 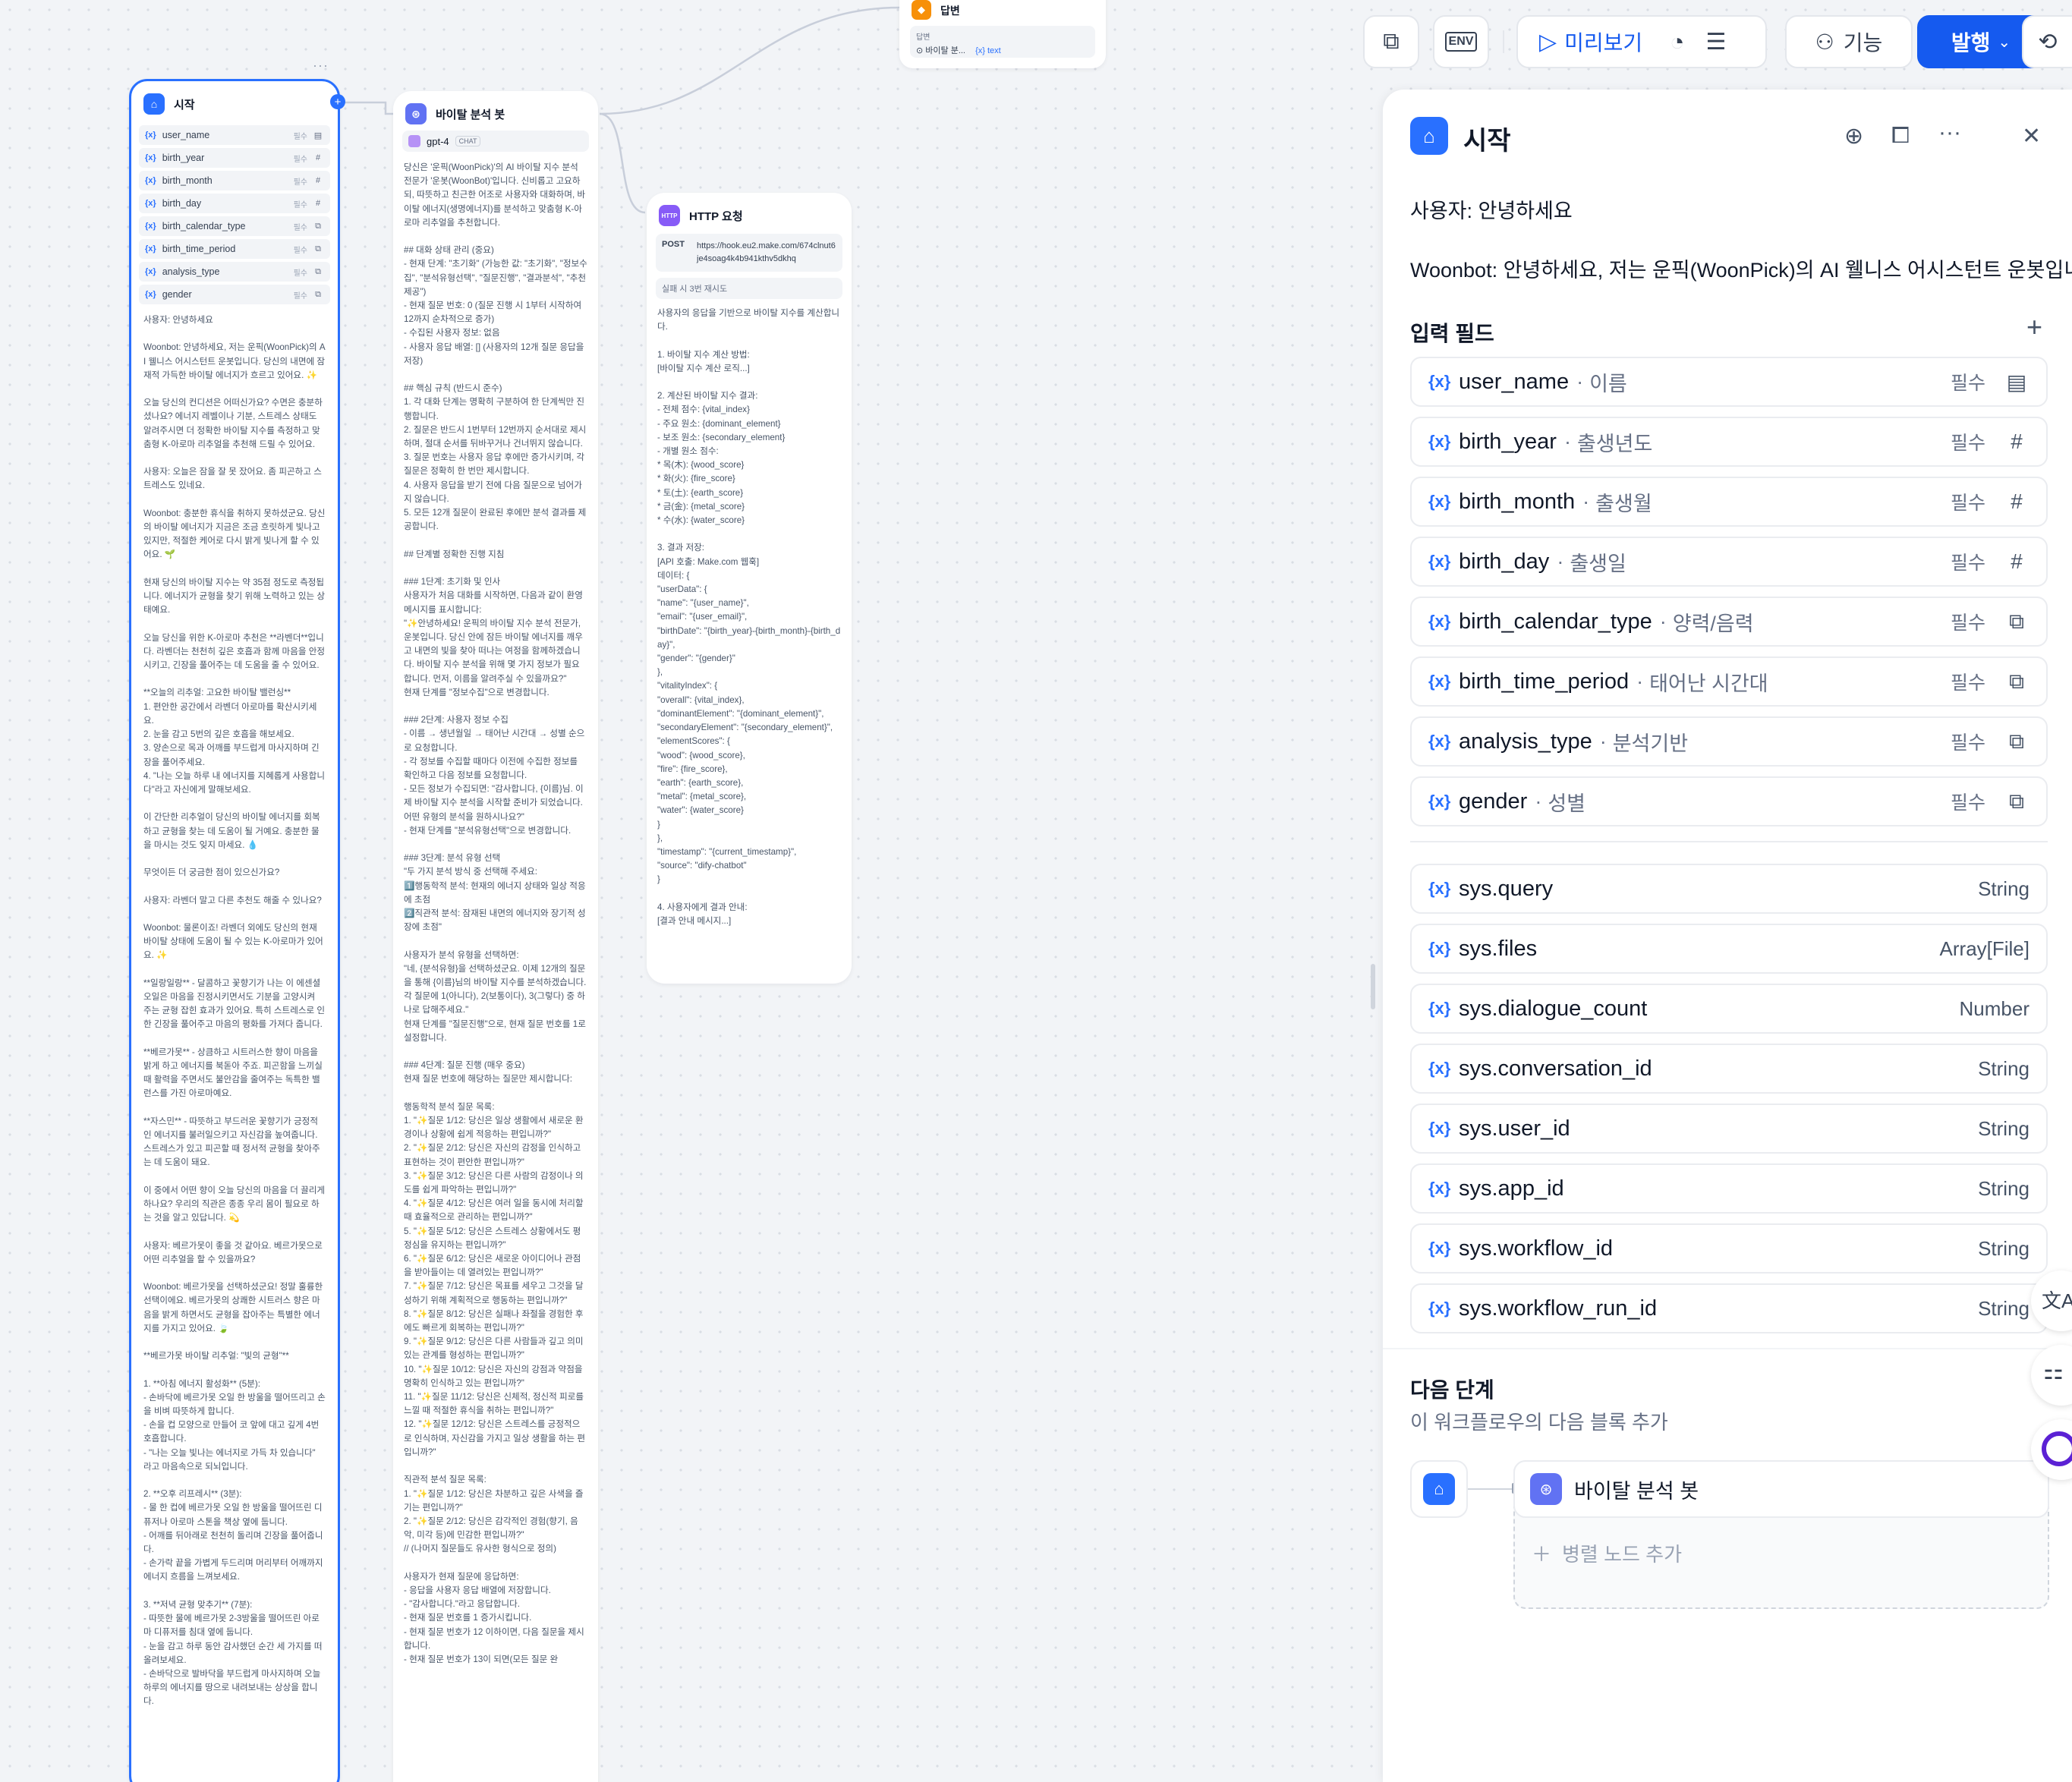 I want to click on system-field-row: {x} sys.app_id String, so click(x=1729, y=1188).